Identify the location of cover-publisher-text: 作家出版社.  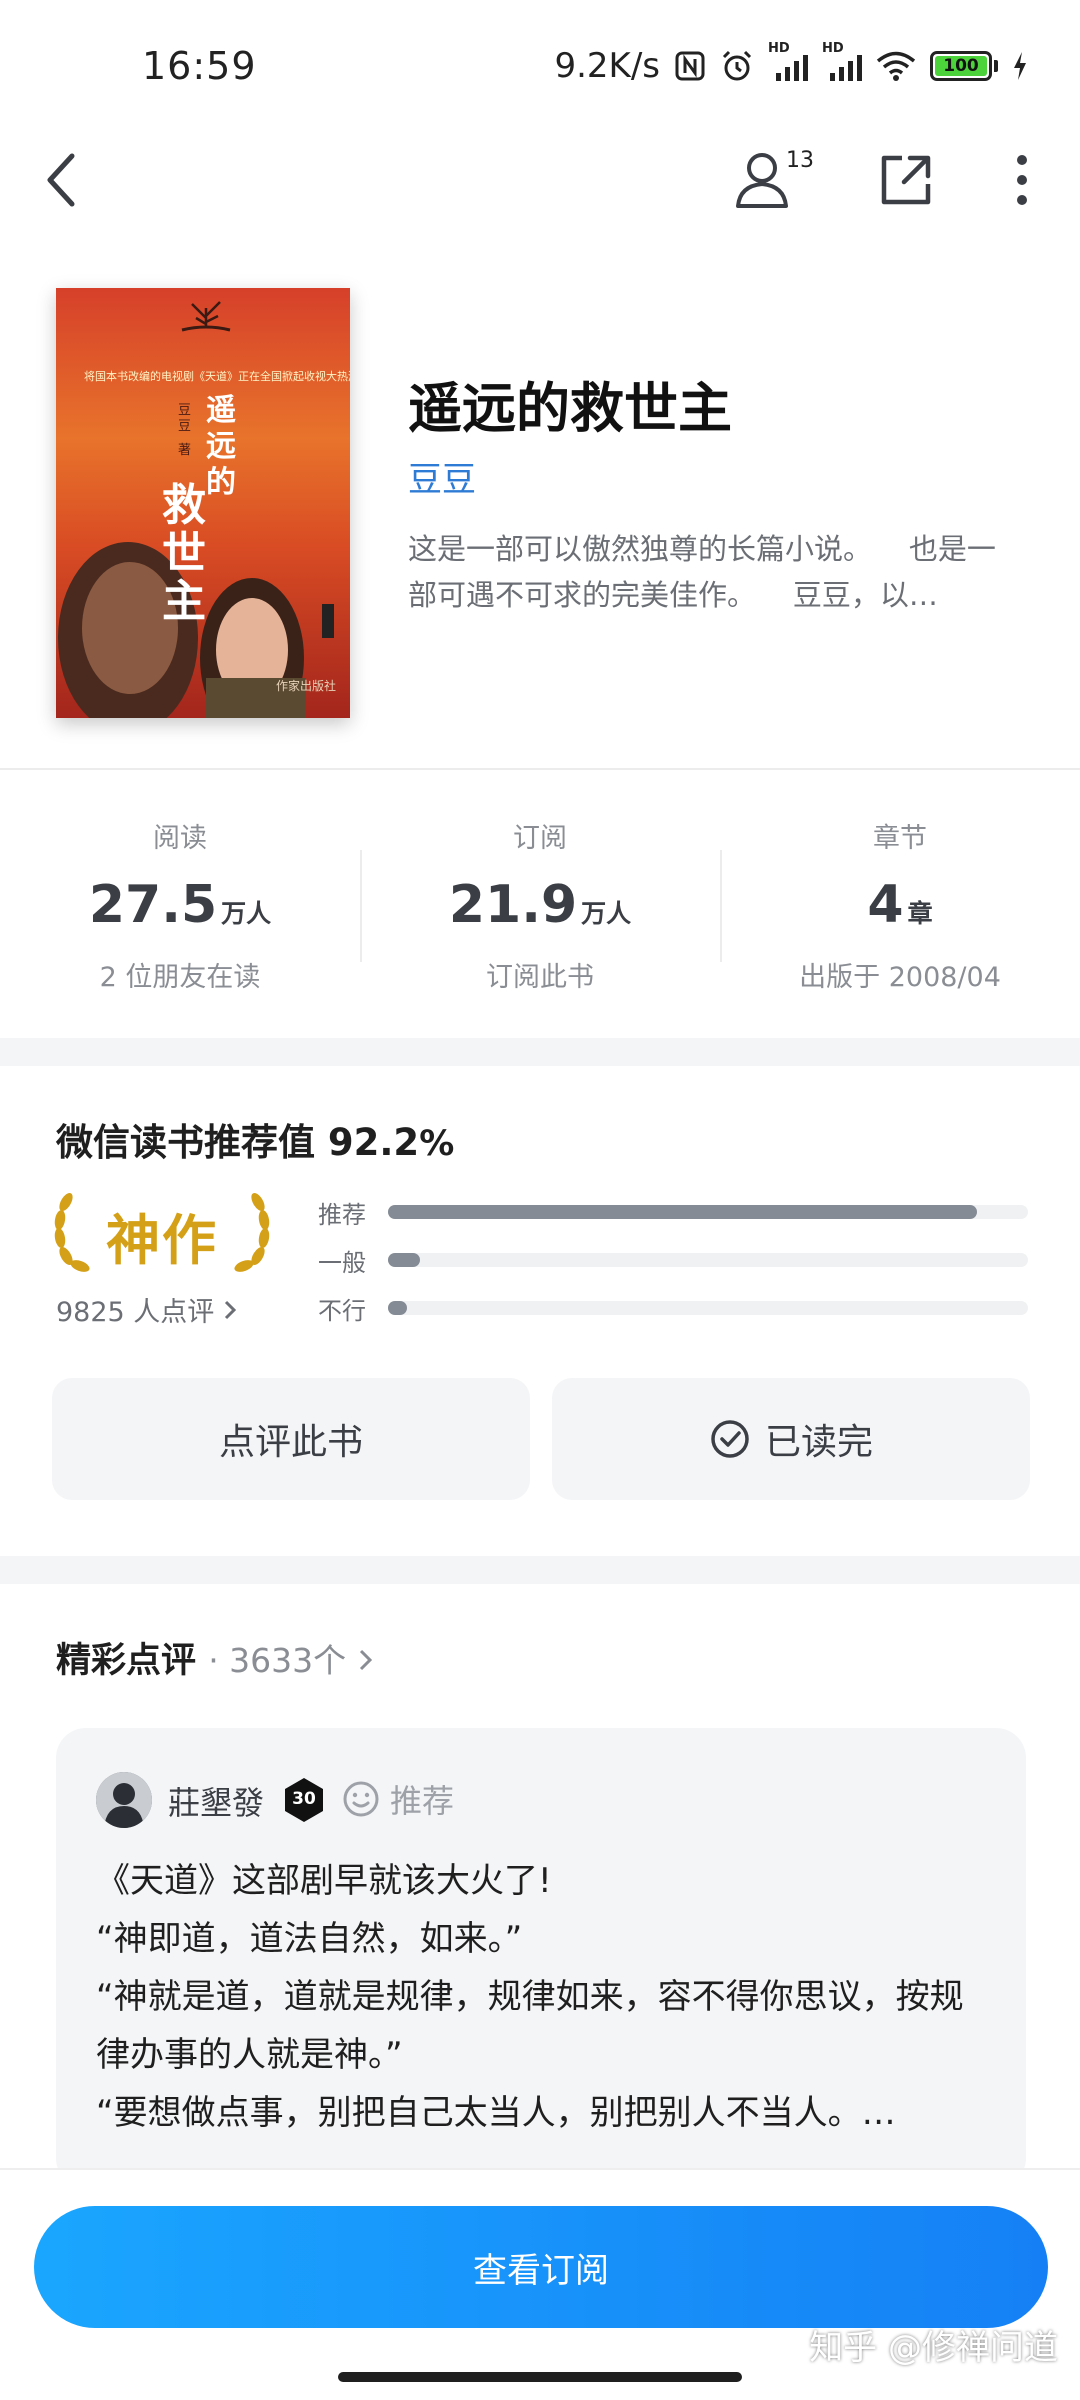
(306, 685).